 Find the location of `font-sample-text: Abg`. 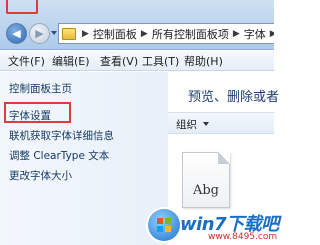

font-sample-text: Abg is located at coordinates (206, 190).